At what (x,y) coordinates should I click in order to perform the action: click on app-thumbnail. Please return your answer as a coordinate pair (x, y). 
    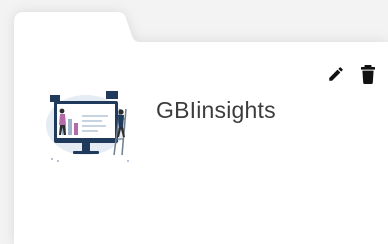
    Looking at the image, I should click on (90, 126).